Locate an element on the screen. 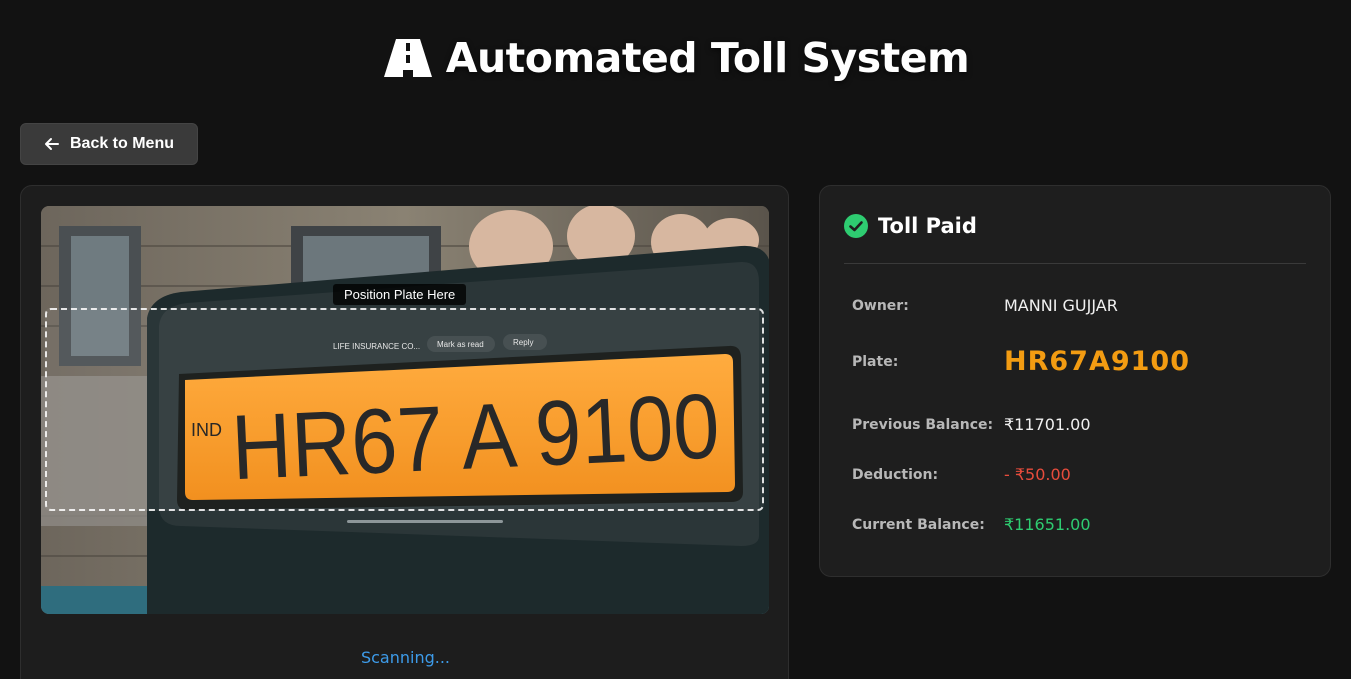 The height and width of the screenshot is (679, 1351). previous-balance-value: ₹11701.00 is located at coordinates (1047, 424).